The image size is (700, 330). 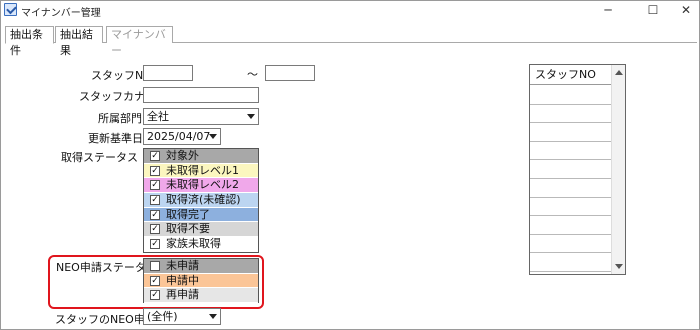 What do you see at coordinates (351, 41) in the screenshot?
I see `tab-bar: 抽出条件 抽出結果 マイナンバー` at bounding box center [351, 41].